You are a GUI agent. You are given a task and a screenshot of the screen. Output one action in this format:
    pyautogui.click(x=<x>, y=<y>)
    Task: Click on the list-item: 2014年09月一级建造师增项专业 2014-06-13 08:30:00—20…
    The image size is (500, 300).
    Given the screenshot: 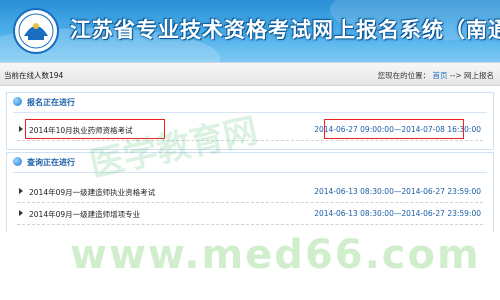 What is the action you would take?
    pyautogui.click(x=250, y=216)
    